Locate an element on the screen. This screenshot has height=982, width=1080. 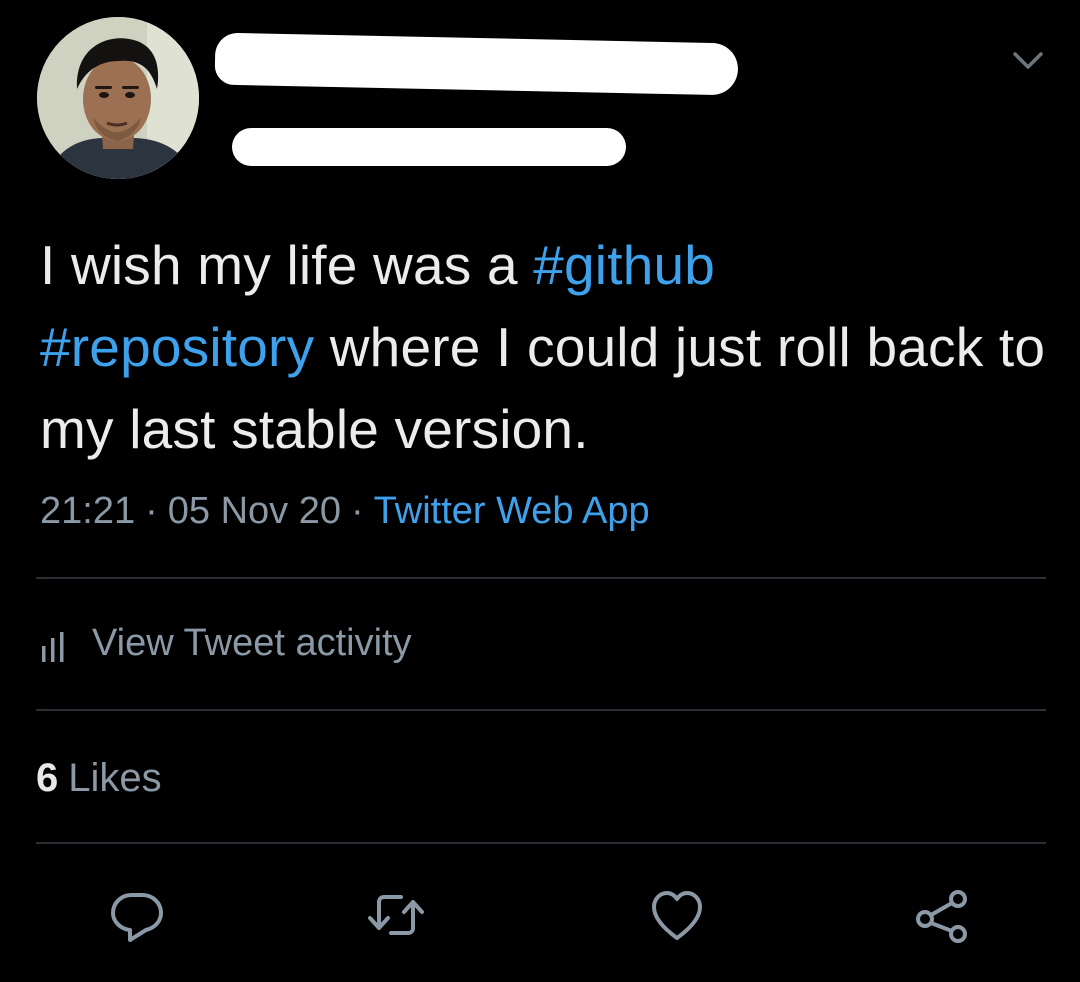
redacted-username is located at coordinates (429, 147).